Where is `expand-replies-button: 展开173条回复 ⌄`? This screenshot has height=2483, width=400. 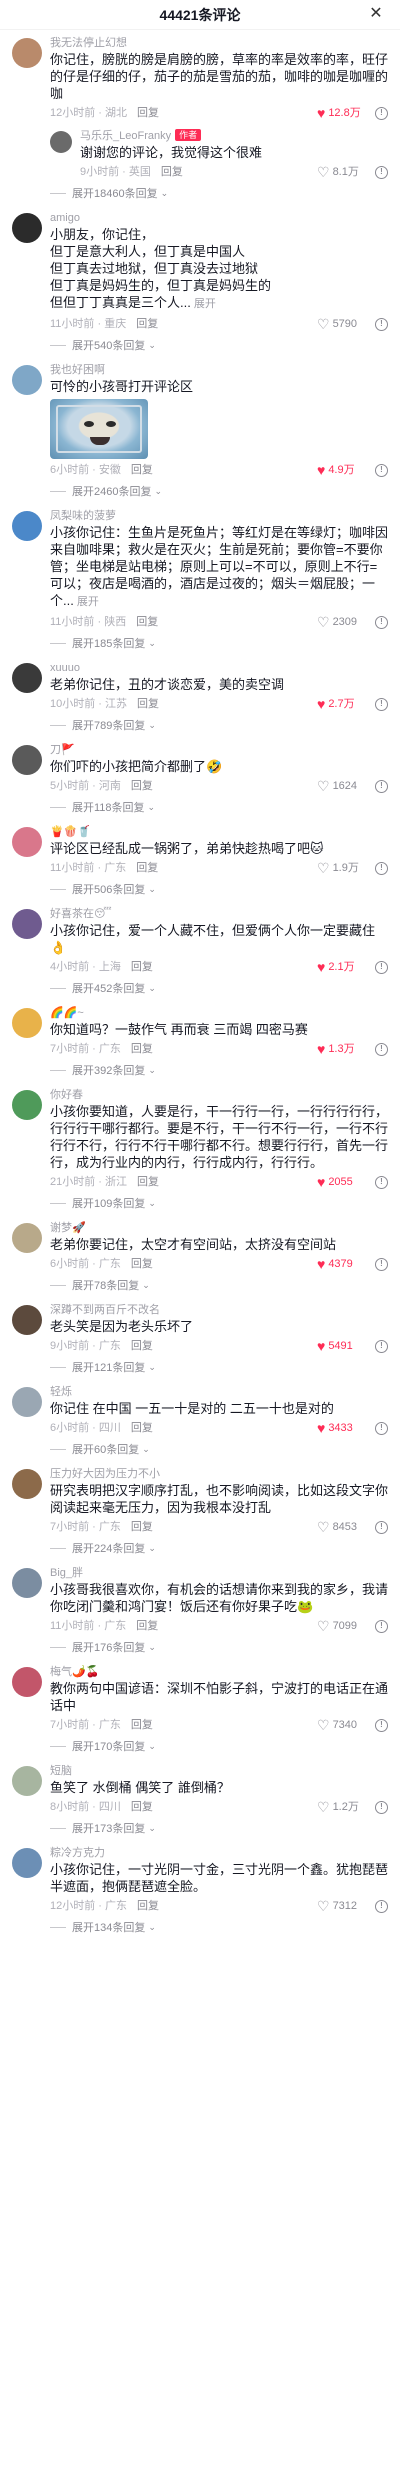 expand-replies-button: 展开173条回复 ⌄ is located at coordinates (200, 1828).